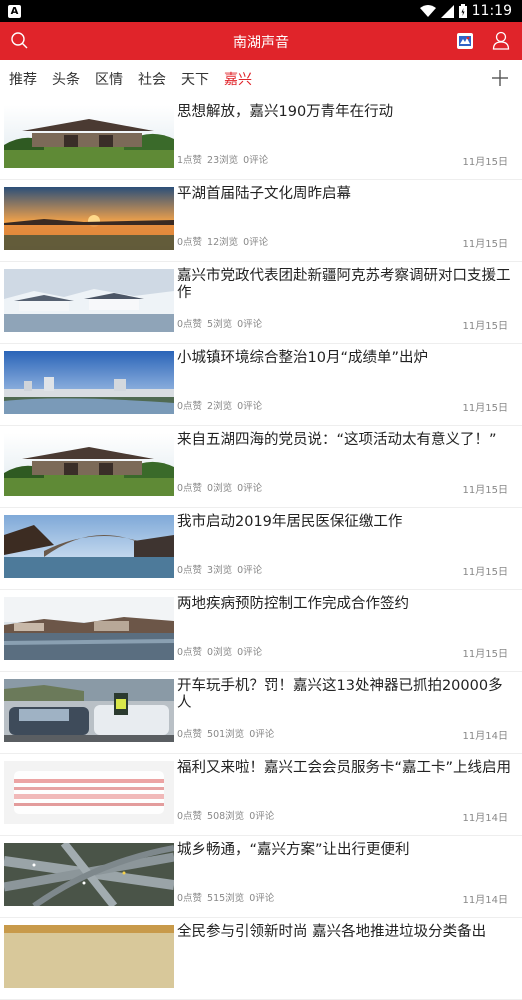 The height and width of the screenshot is (1000, 522). Describe the element at coordinates (261, 303) in the screenshot. I see `news-item: 嘉兴市党政代表团赴新疆阿克苏考察调研对口支援工作 0点赞 5浏览 0评论 11月15日` at that location.